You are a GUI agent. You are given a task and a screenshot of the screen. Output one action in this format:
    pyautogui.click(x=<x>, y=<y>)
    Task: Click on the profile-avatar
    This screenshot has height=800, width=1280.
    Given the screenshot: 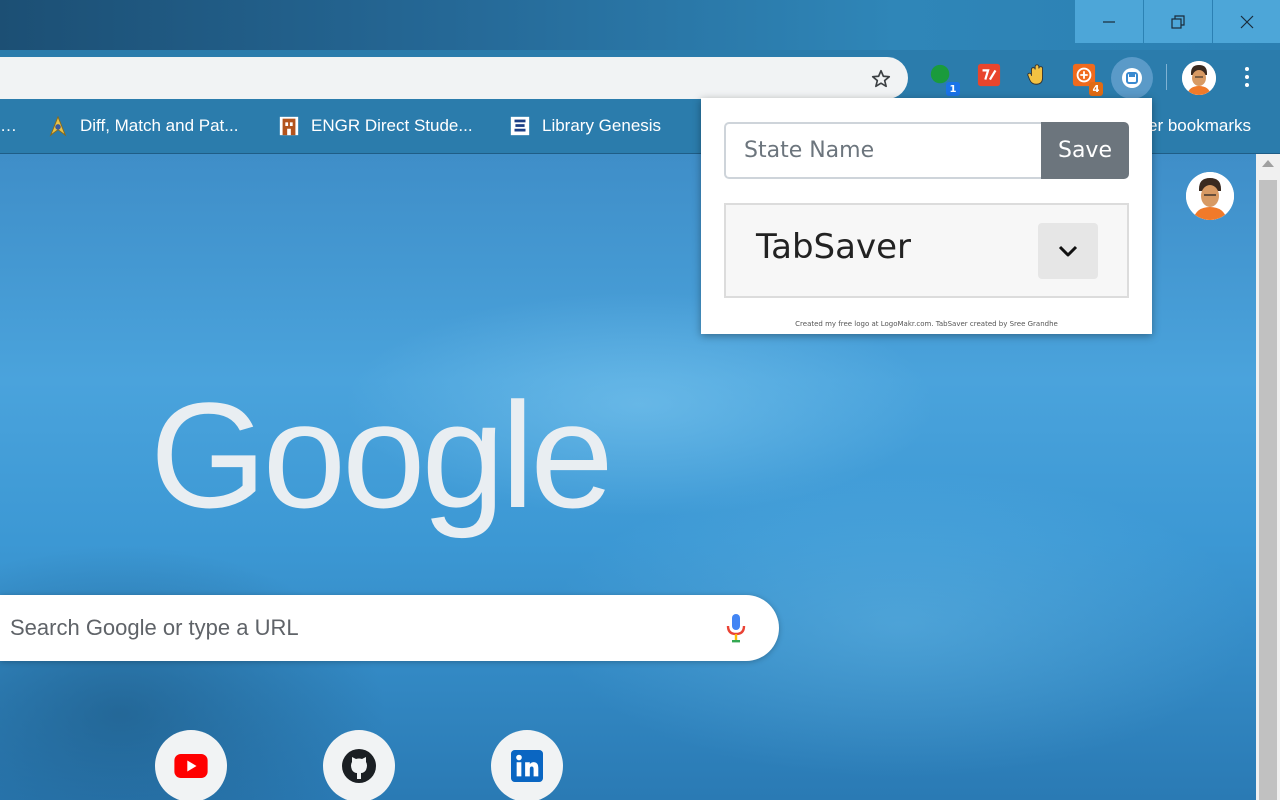 What is the action you would take?
    pyautogui.click(x=1199, y=78)
    